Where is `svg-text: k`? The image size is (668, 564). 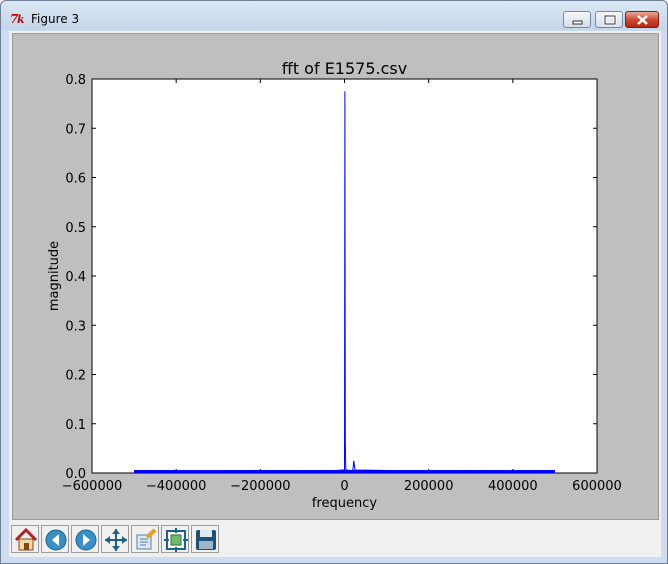
svg-text: k is located at coordinates (21, 19).